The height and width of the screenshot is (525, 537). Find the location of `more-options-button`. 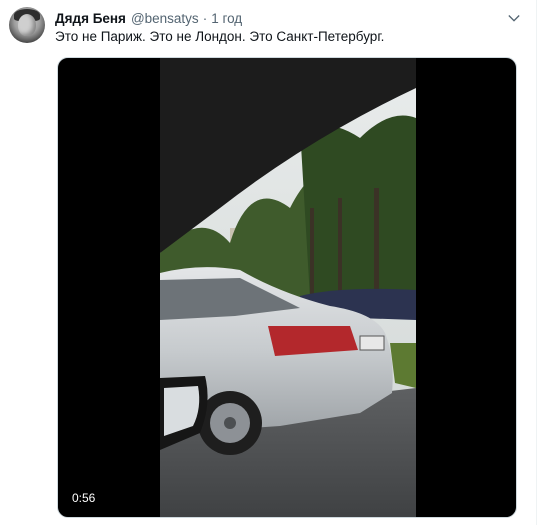

more-options-button is located at coordinates (514, 18).